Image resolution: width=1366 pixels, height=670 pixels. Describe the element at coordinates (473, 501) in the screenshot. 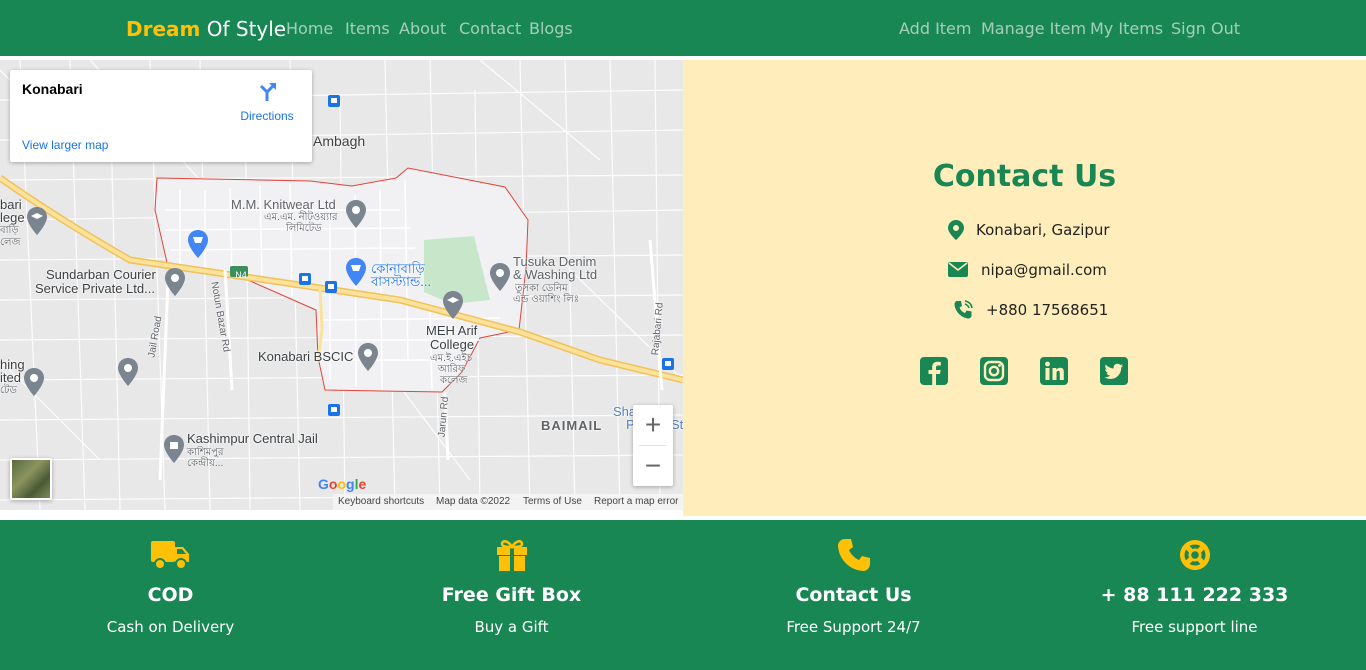

I see `map-data-text: Map data ©2022` at that location.